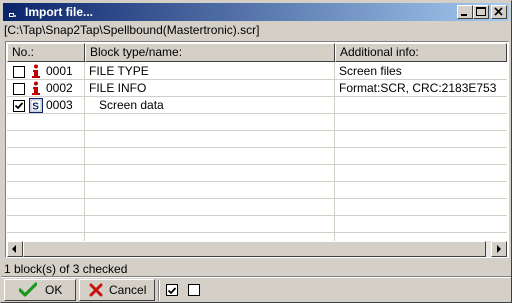 This screenshot has width=512, height=303. Describe the element at coordinates (59, 88) in the screenshot. I see `row-number: 0002` at that location.